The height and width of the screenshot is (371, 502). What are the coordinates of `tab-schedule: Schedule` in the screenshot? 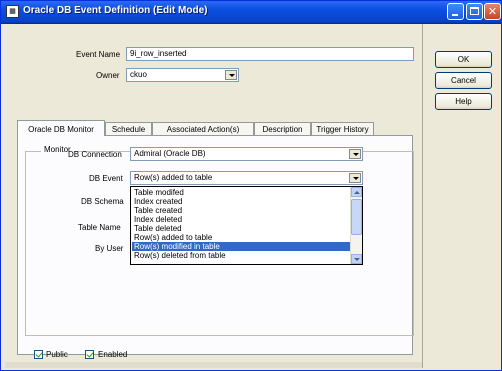 It's located at (128, 128).